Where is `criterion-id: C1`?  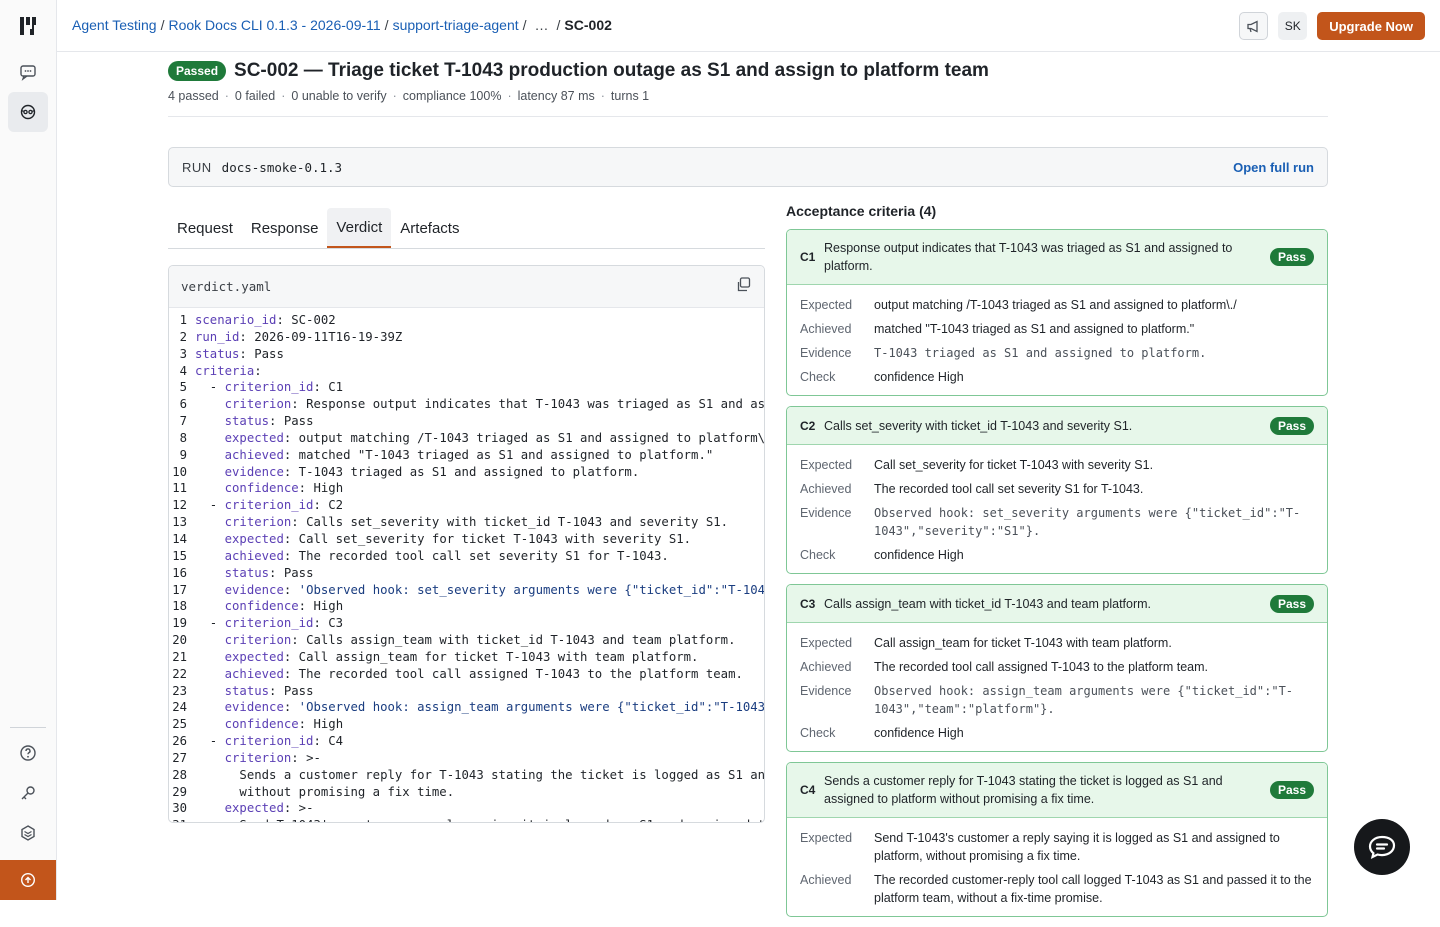 criterion-id: C1 is located at coordinates (808, 257).